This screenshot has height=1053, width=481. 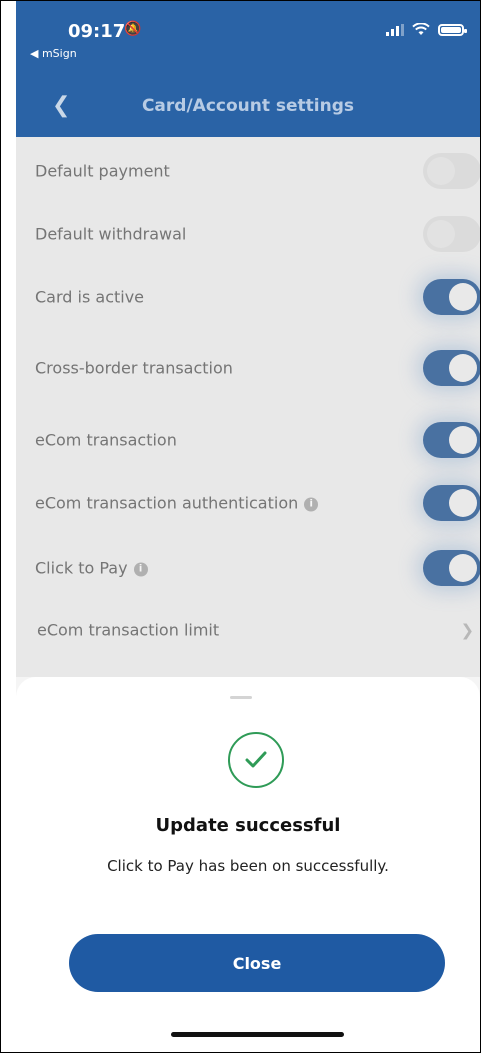 I want to click on sheet-grabber, so click(x=241, y=697).